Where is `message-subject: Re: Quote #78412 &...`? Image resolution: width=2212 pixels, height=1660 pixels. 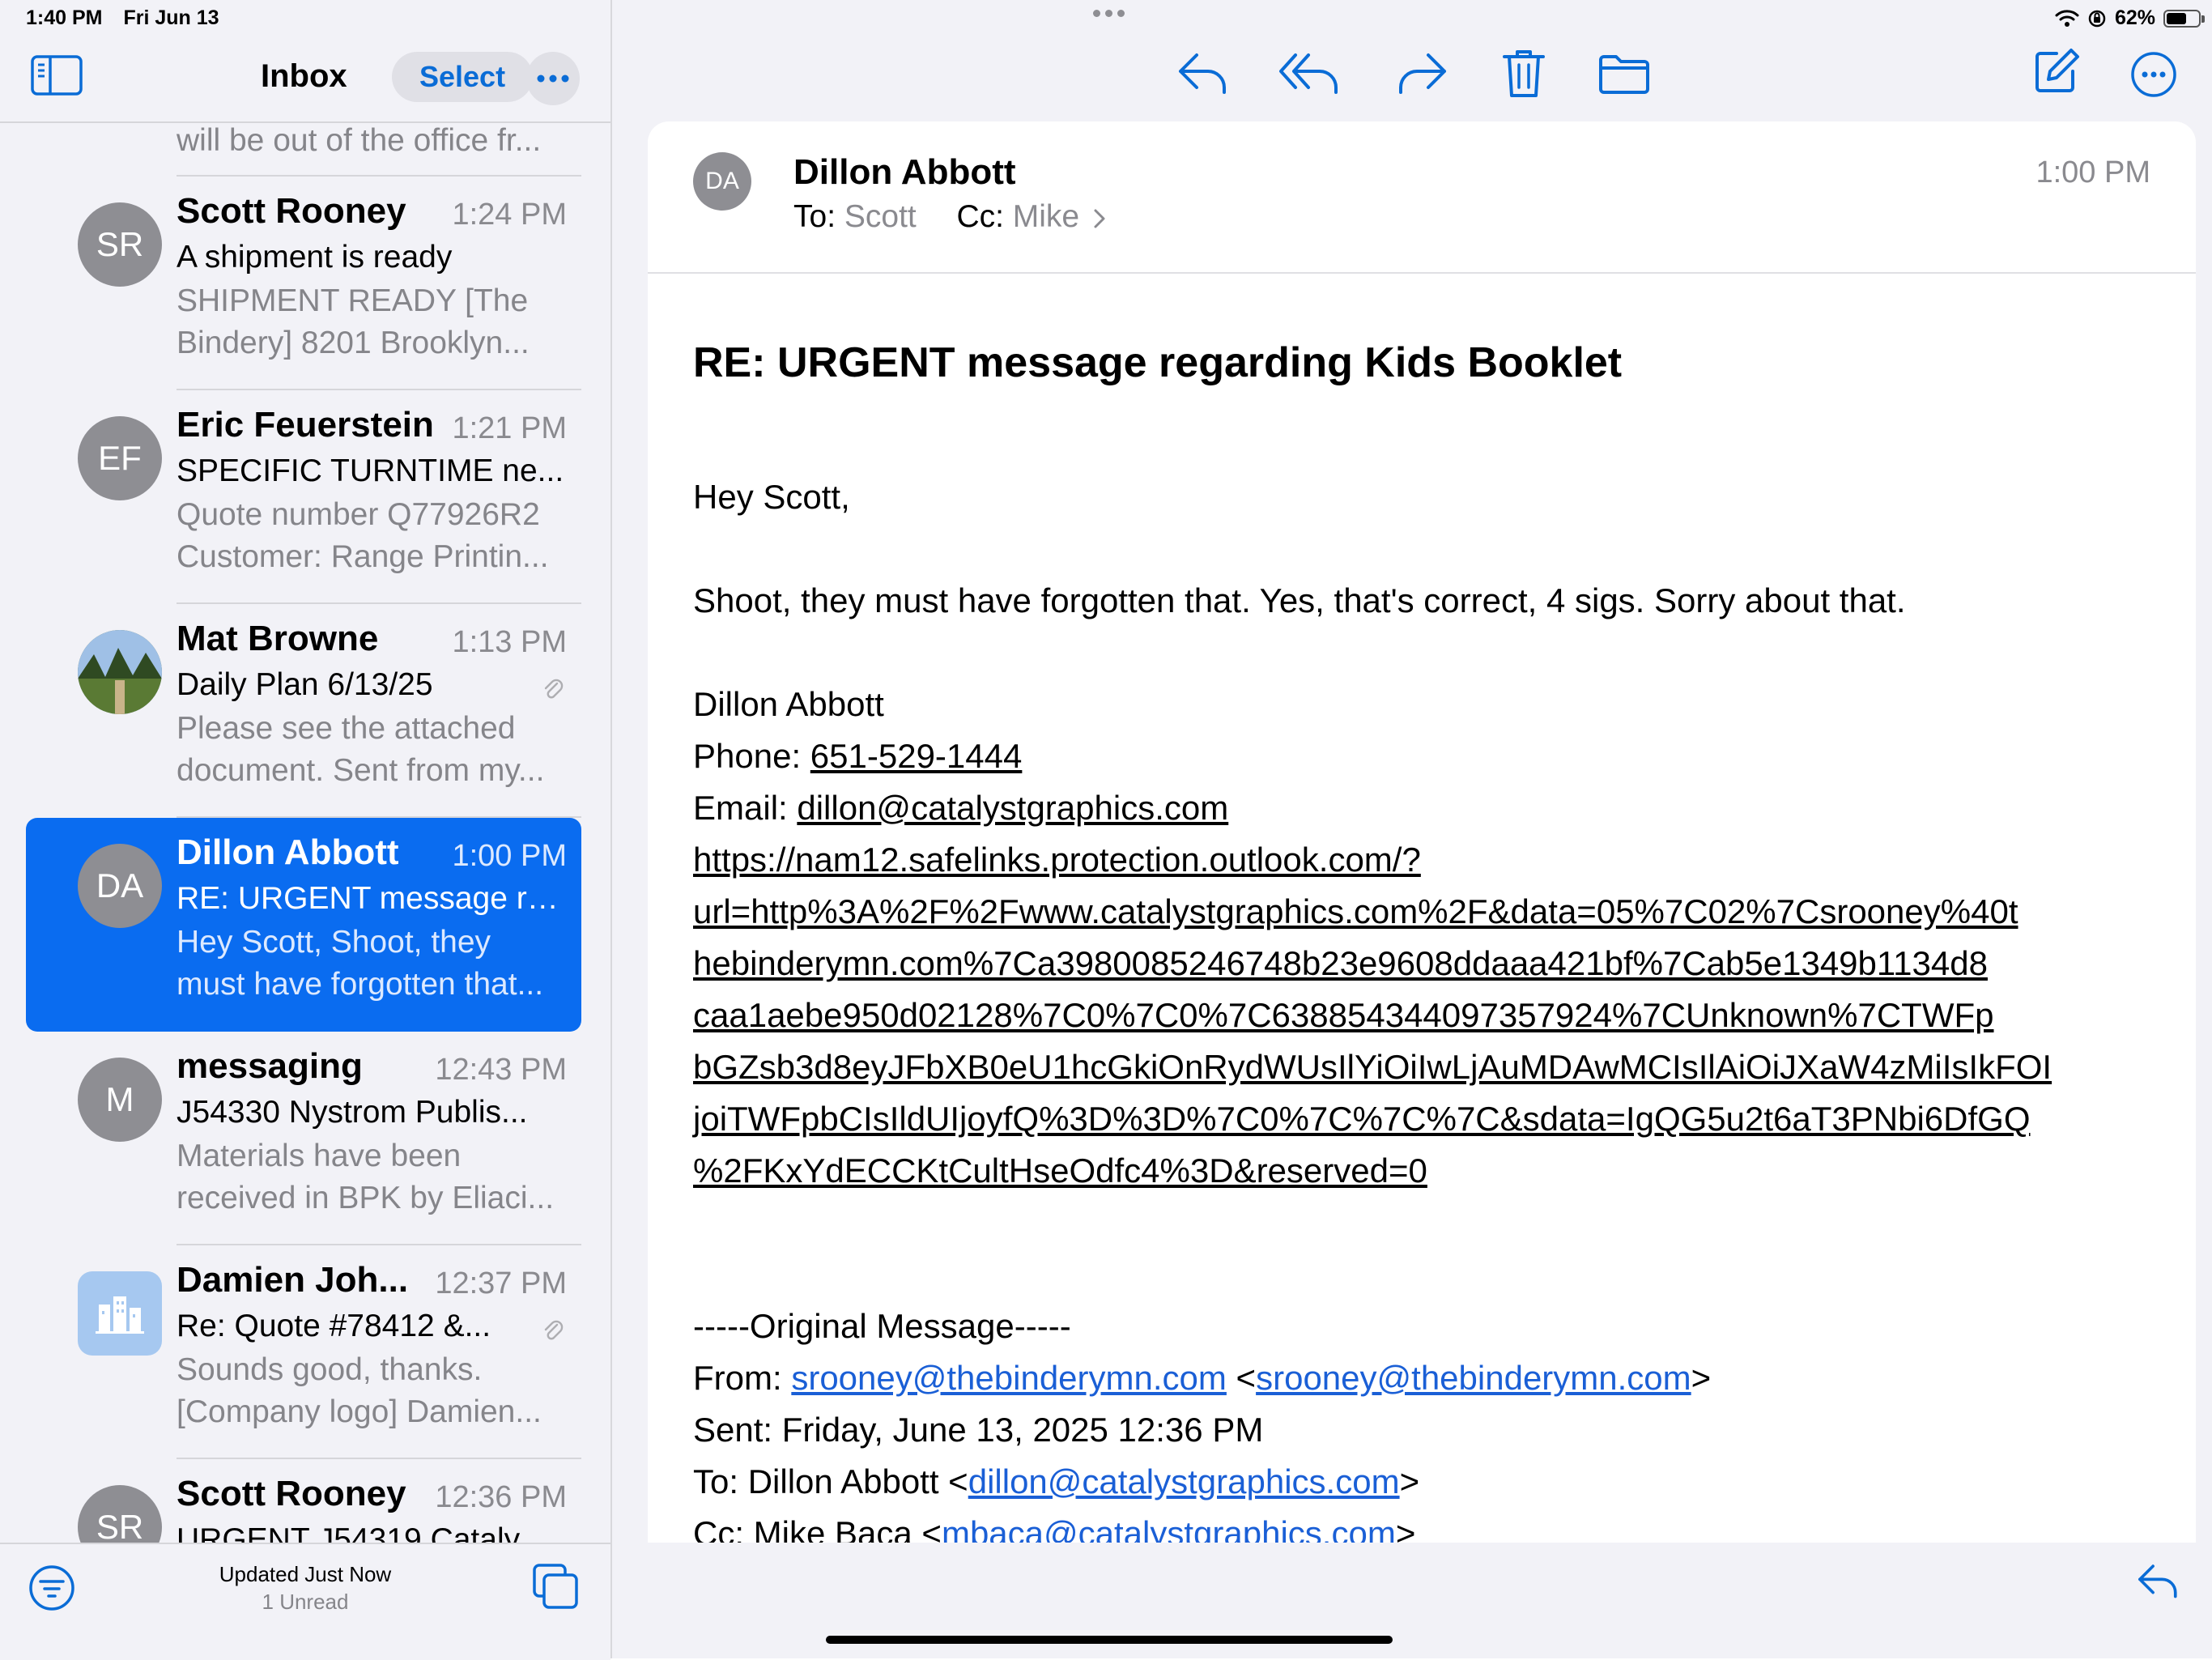 message-subject: Re: Quote #78412 &... is located at coordinates (334, 1326).